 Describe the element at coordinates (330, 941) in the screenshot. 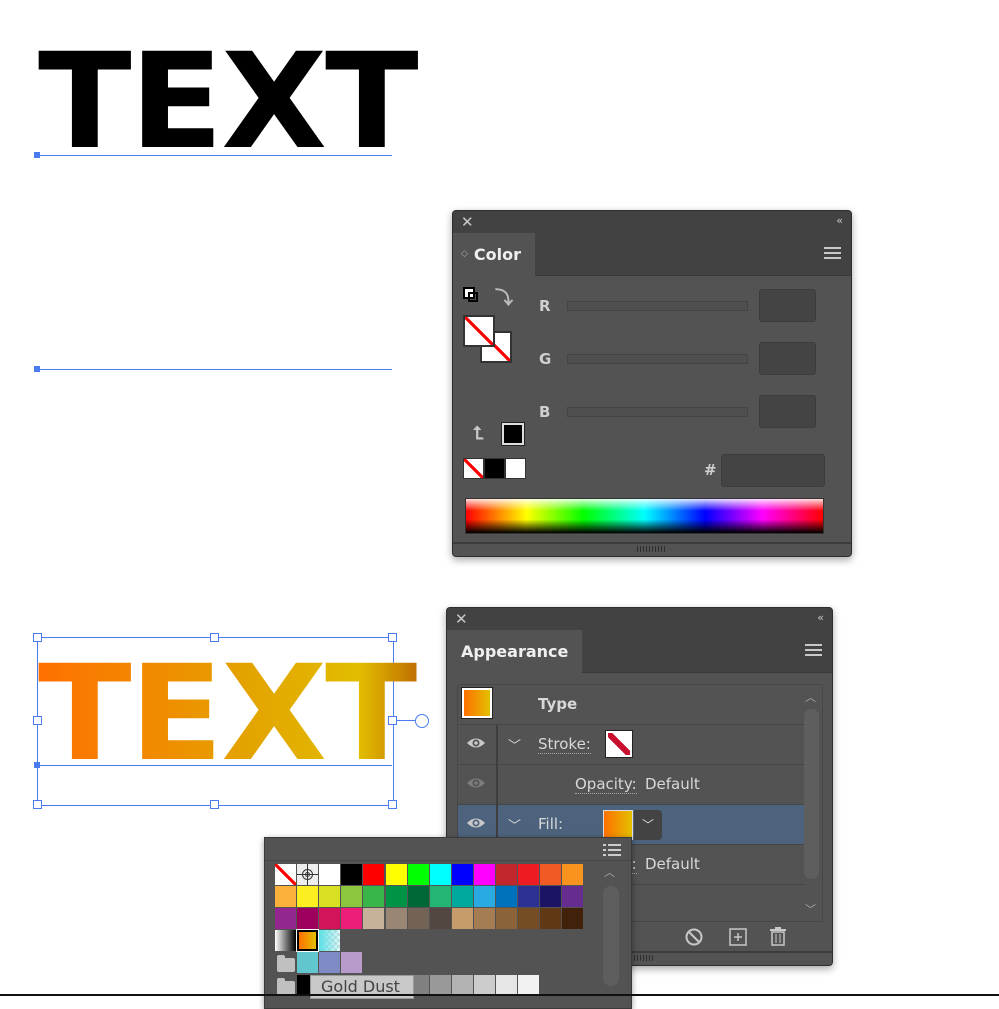

I see `gradient-swatch-cyan-transparent` at that location.